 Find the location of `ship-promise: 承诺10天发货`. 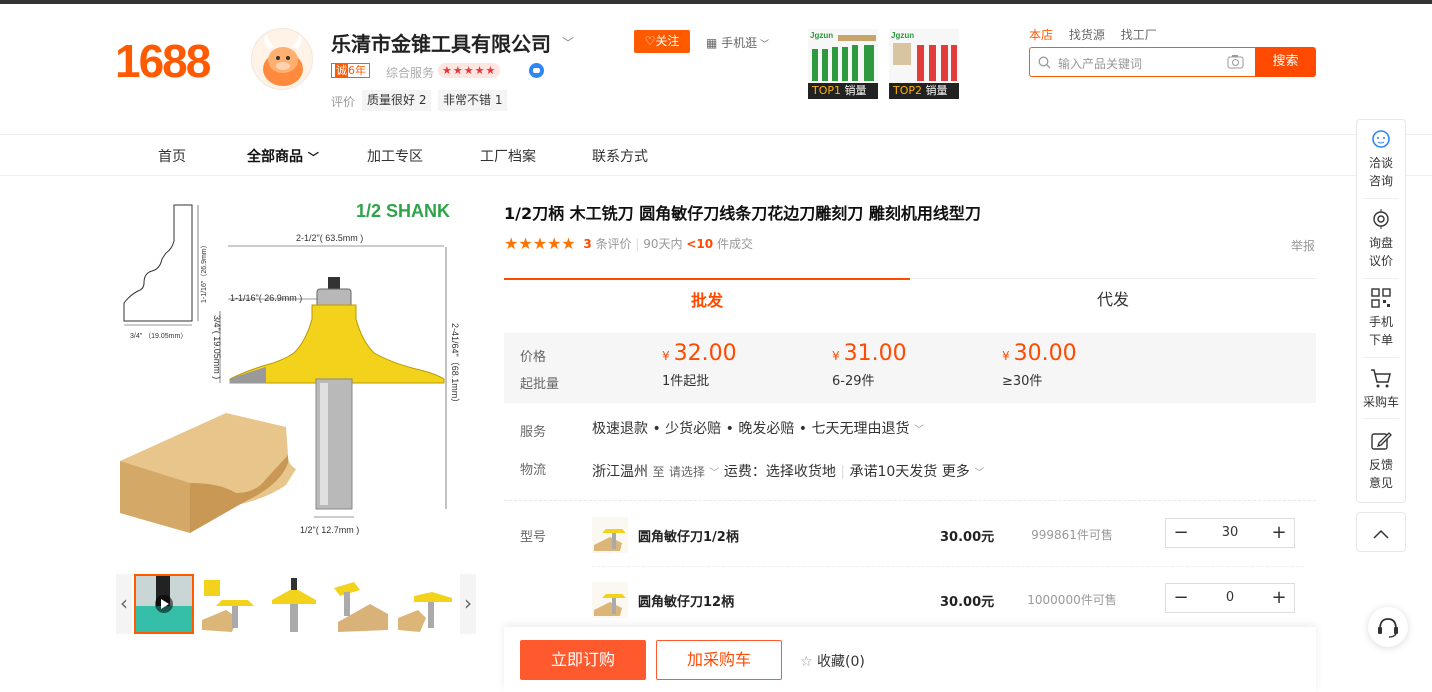

ship-promise: 承诺10天发货 is located at coordinates (893, 472).